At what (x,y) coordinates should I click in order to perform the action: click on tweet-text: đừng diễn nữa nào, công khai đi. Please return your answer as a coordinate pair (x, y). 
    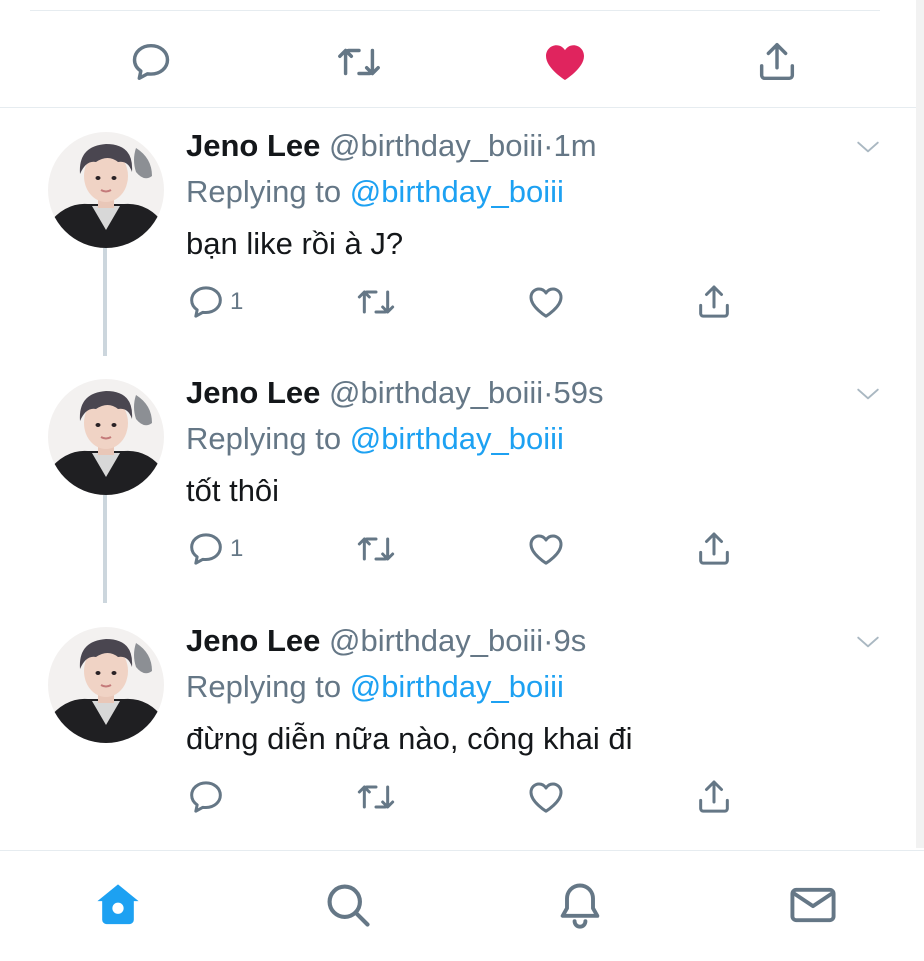
    Looking at the image, I should click on (409, 738).